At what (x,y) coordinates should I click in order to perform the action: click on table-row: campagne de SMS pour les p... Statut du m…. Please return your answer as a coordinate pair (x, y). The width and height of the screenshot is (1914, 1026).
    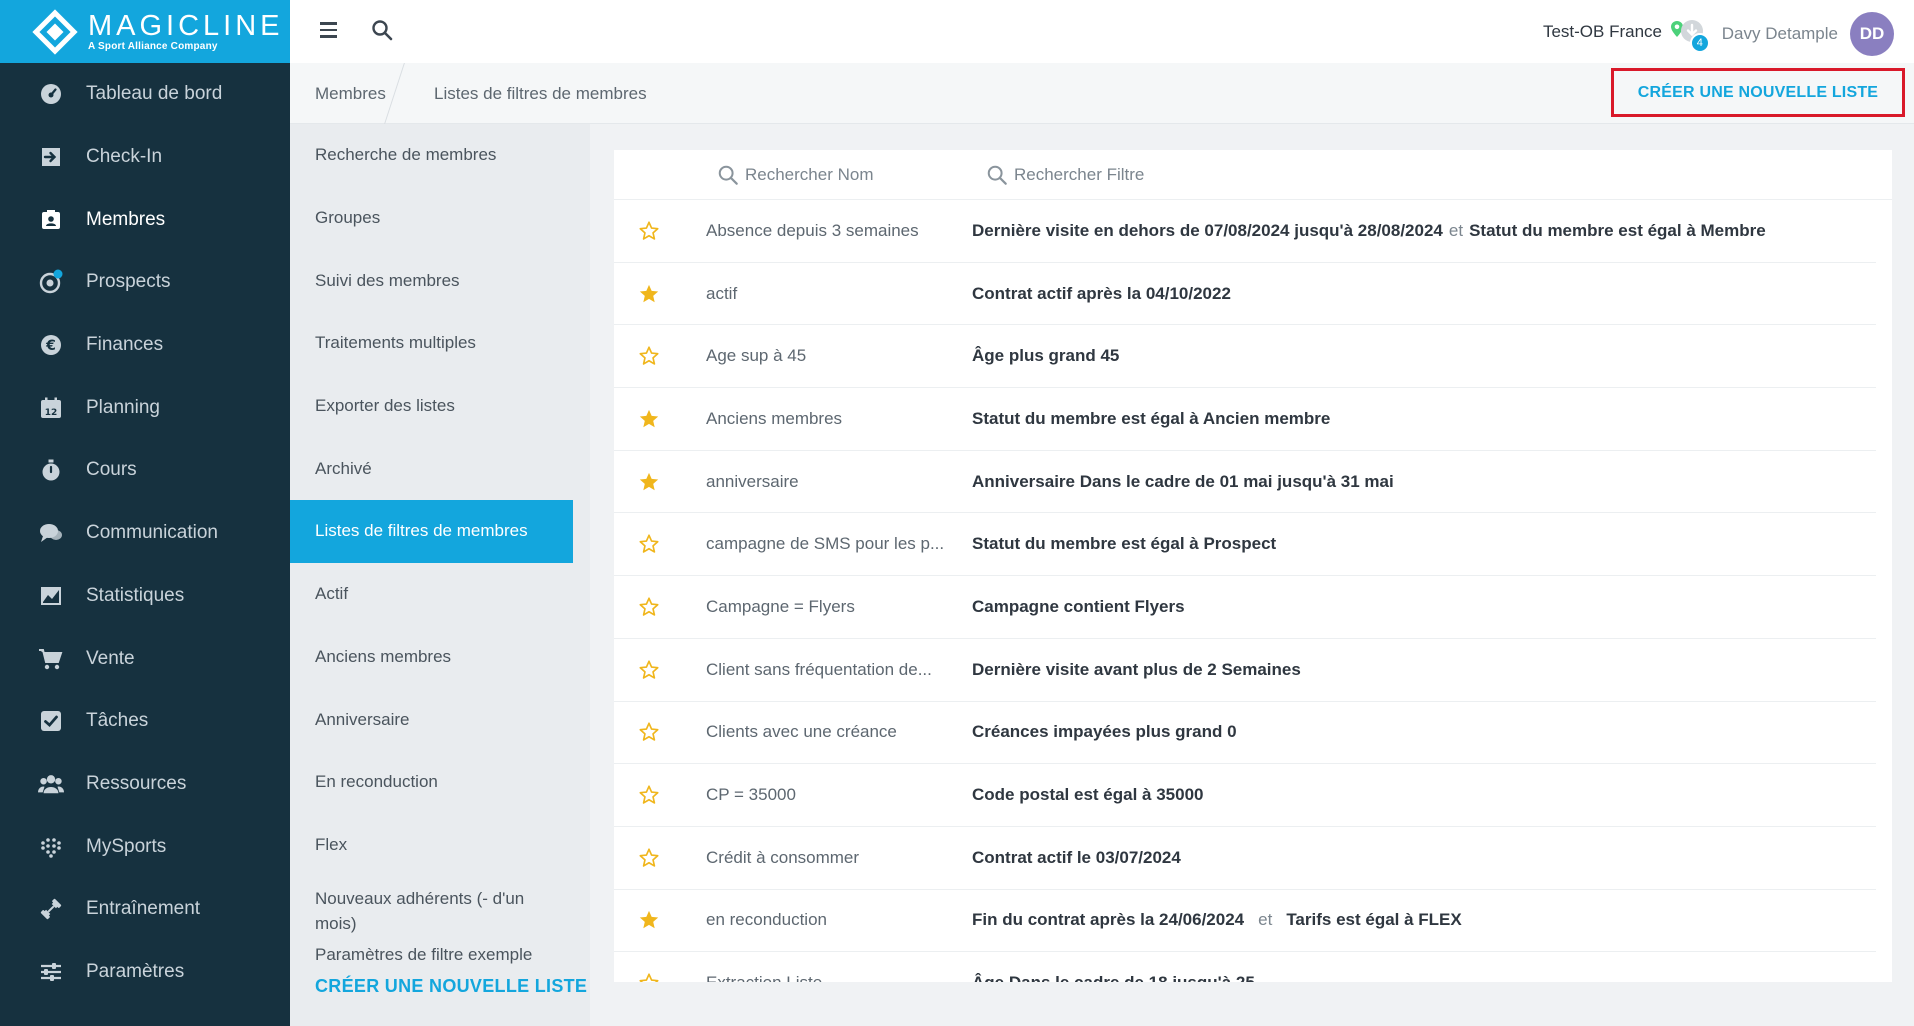
    Looking at the image, I should click on (1245, 545).